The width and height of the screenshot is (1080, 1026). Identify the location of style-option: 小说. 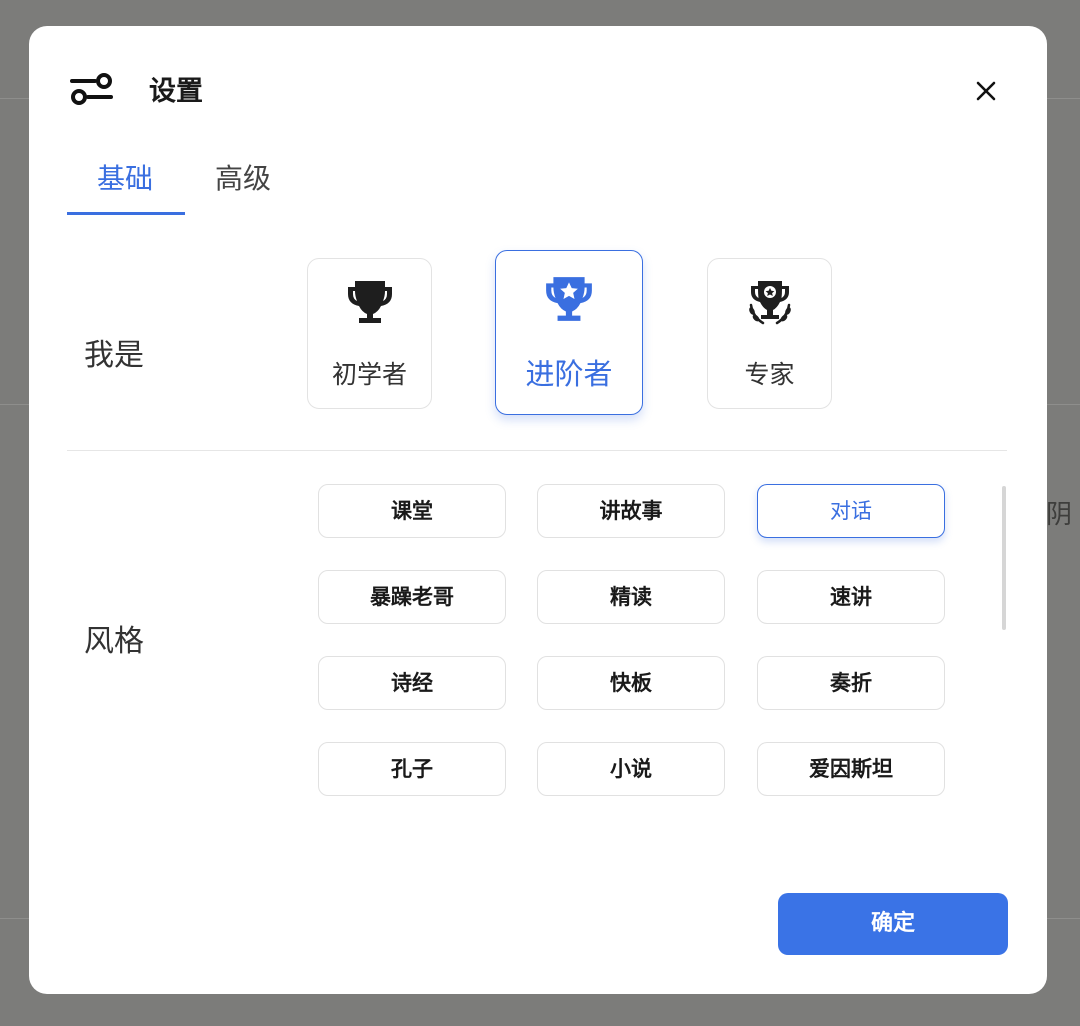
(631, 769).